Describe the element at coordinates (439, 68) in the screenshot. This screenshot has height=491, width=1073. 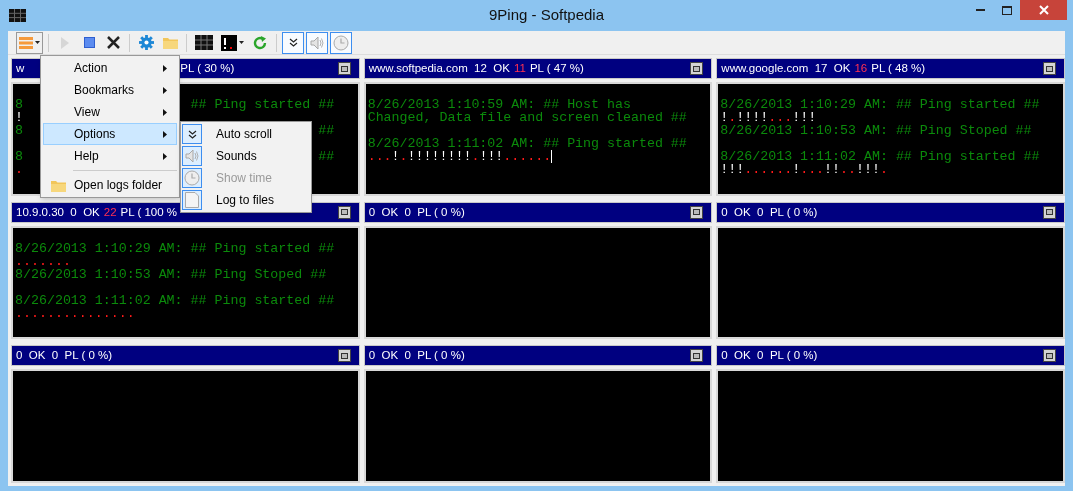
I see `panel-stats: www.softpedia.com 12 OK` at that location.